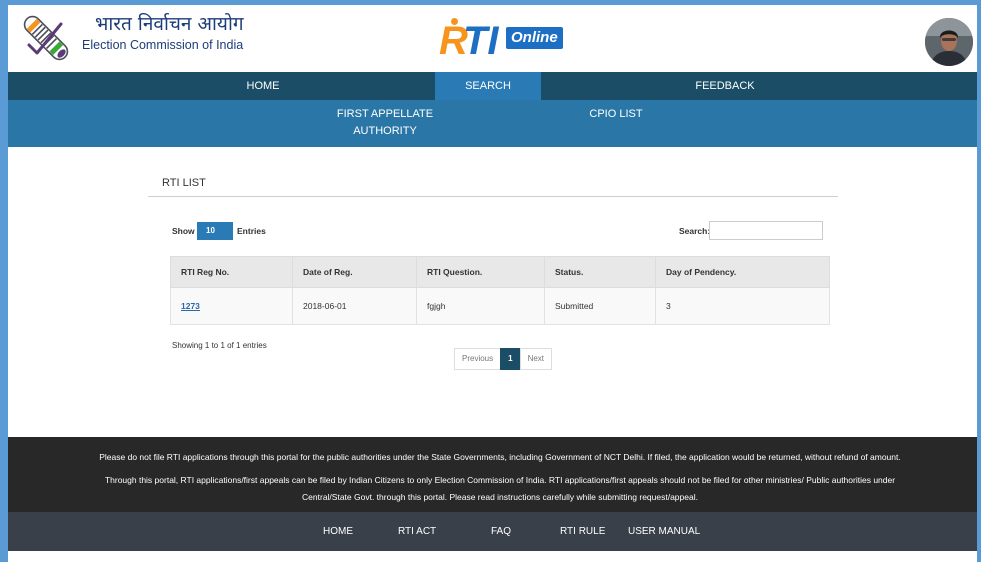 The image size is (981, 562). What do you see at coordinates (354, 272) in the screenshot?
I see `column-header-date: Date of Reg.` at bounding box center [354, 272].